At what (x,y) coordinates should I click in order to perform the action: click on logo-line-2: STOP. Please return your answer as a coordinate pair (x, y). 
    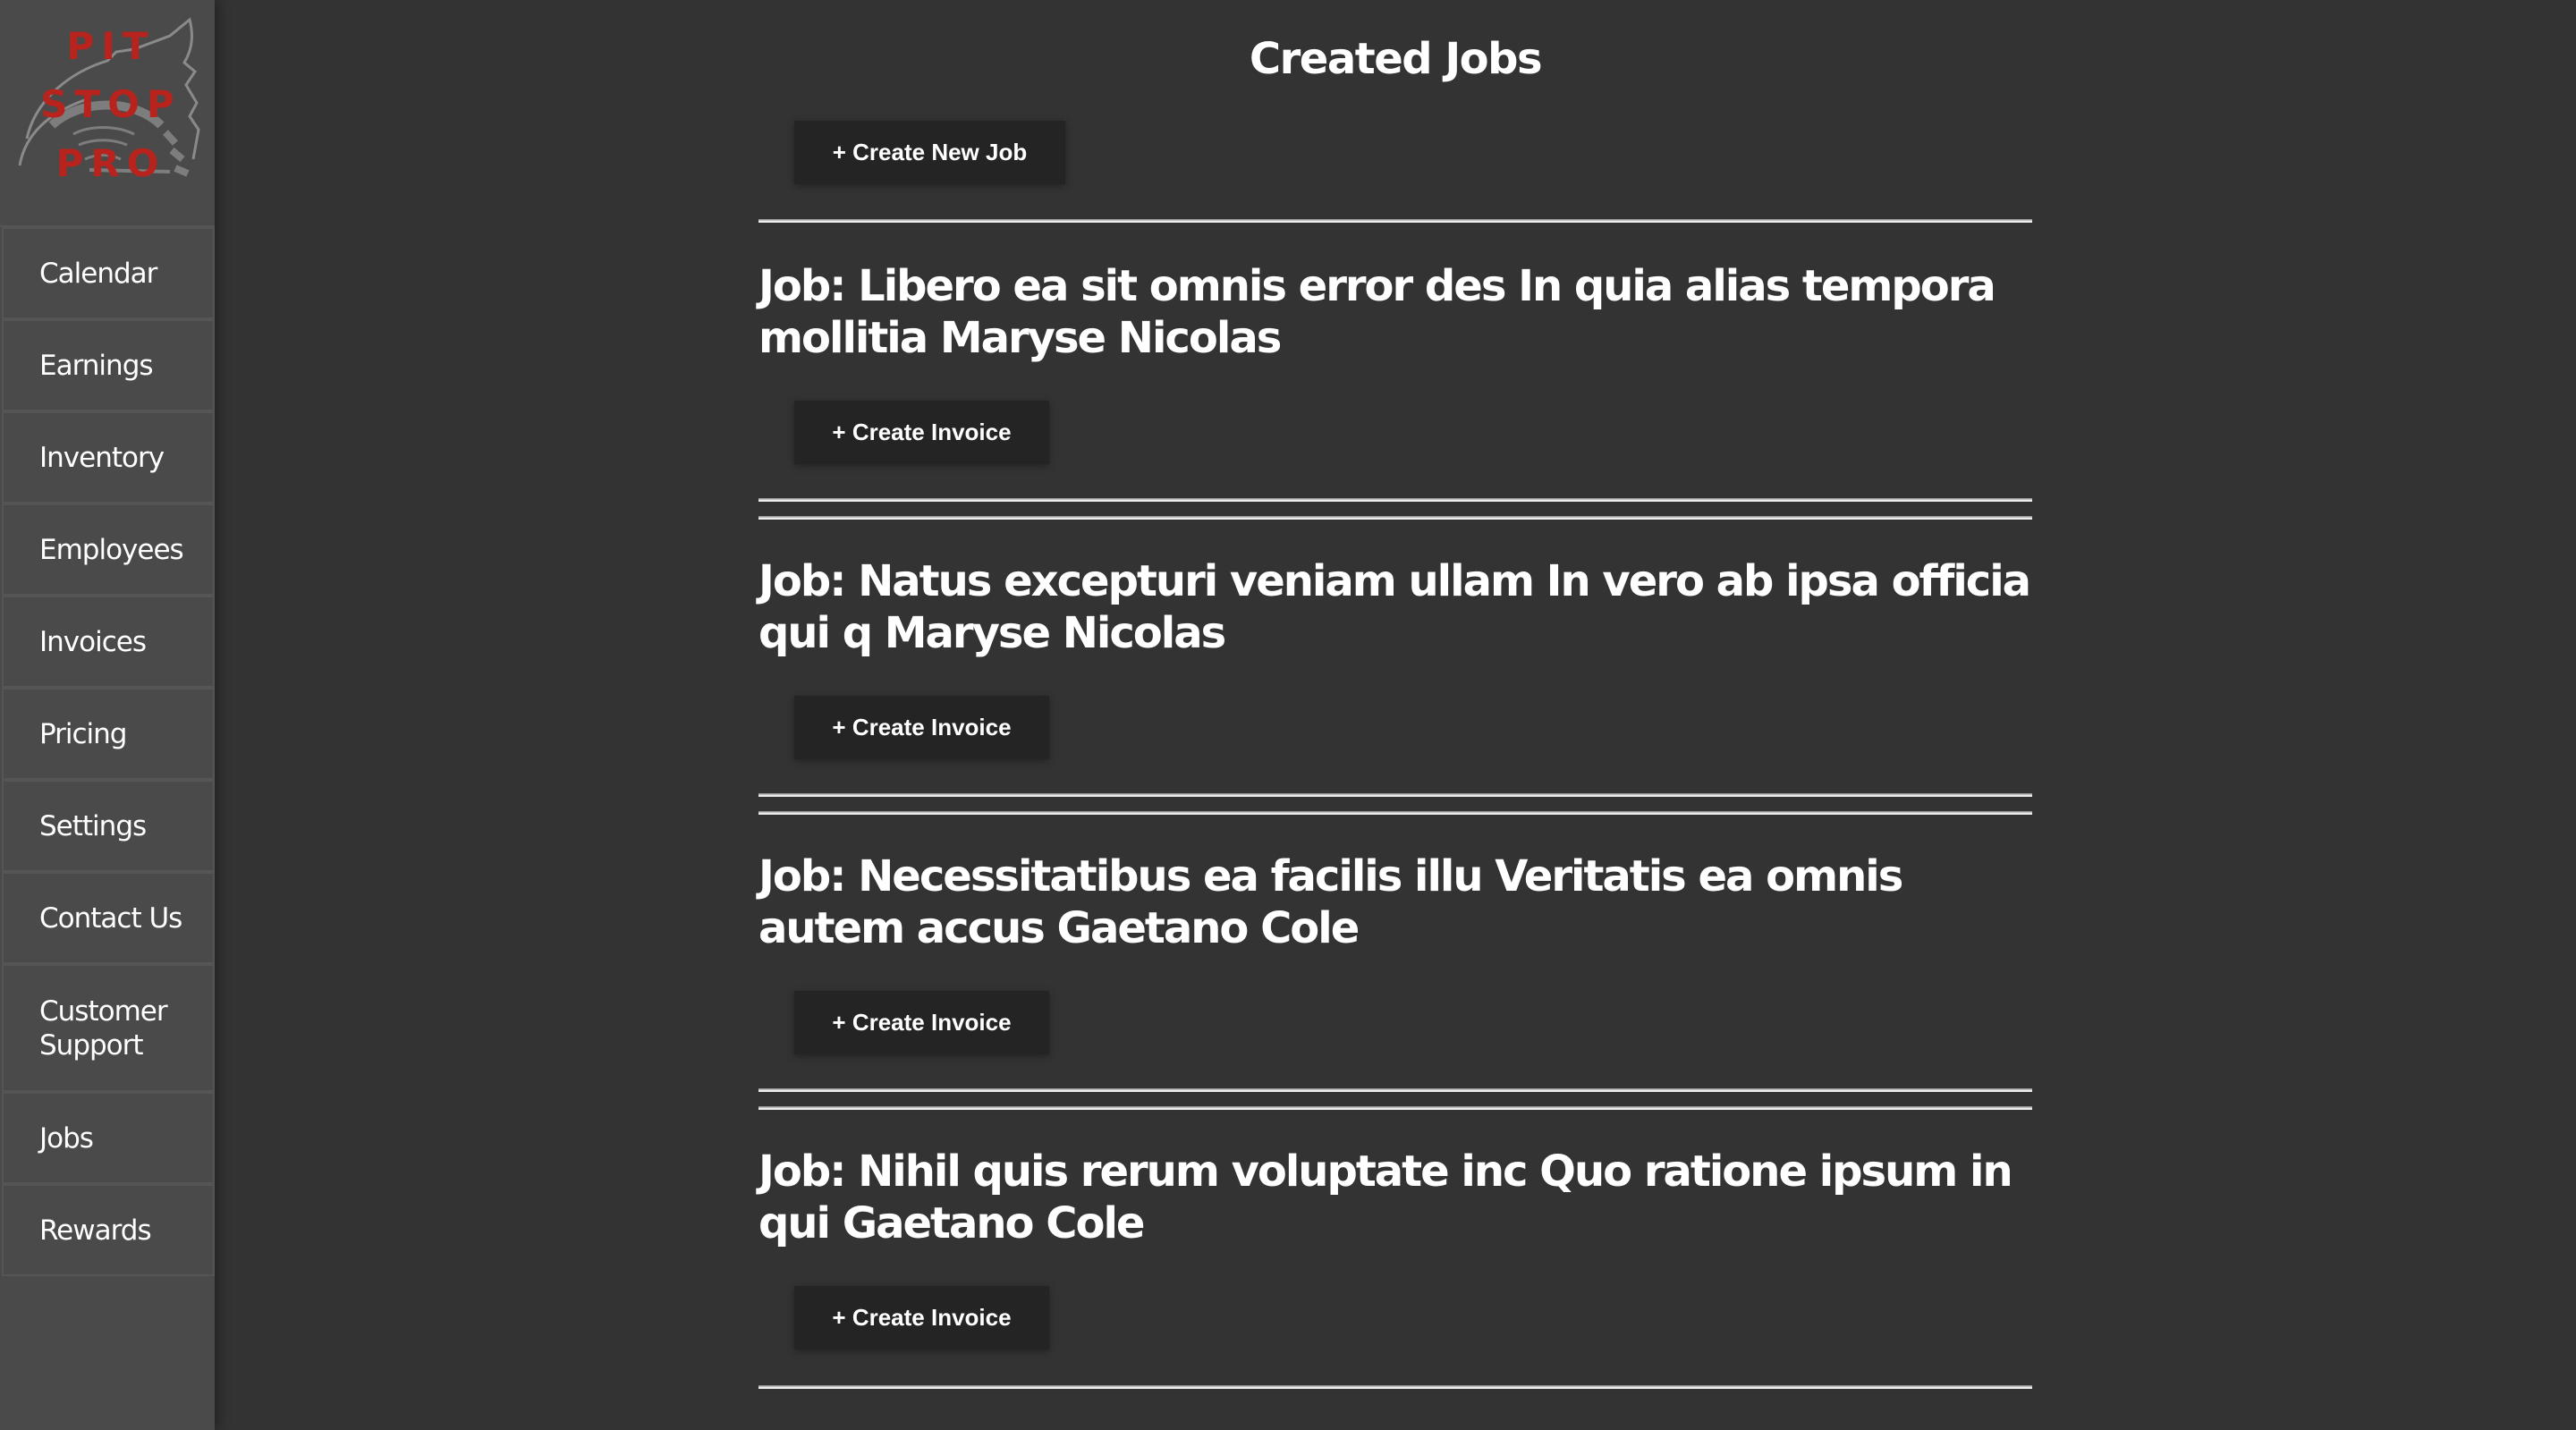
    Looking at the image, I should click on (110, 104).